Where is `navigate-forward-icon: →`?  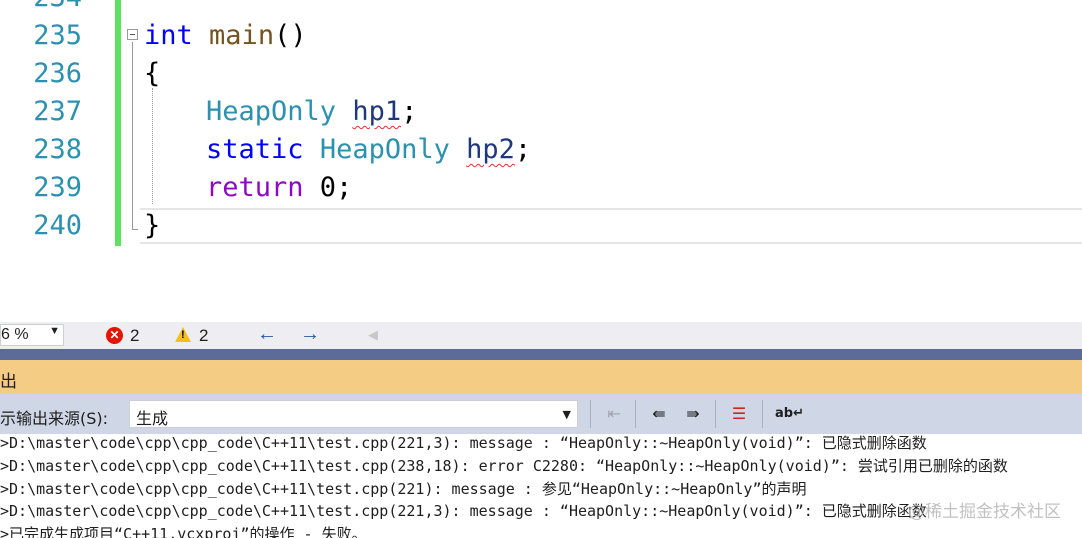
navigate-forward-icon: → is located at coordinates (310, 334).